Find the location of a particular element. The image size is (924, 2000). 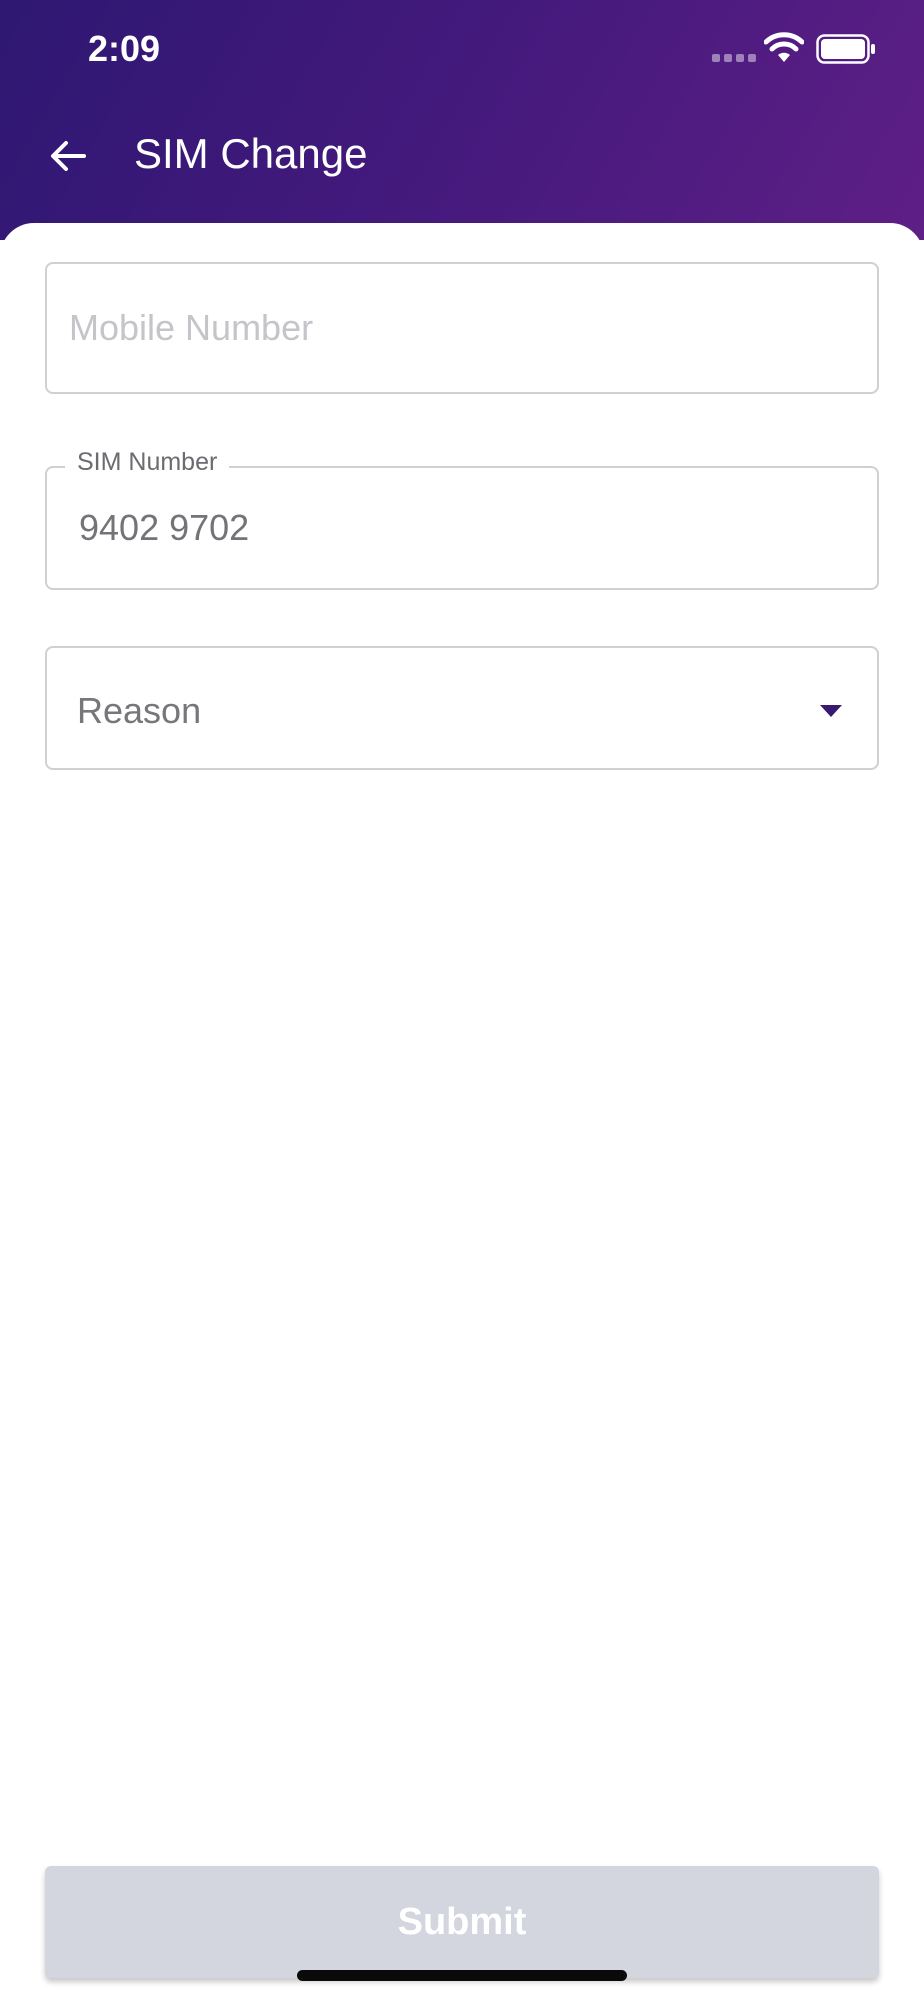

status-time: 2:09 is located at coordinates (124, 48).